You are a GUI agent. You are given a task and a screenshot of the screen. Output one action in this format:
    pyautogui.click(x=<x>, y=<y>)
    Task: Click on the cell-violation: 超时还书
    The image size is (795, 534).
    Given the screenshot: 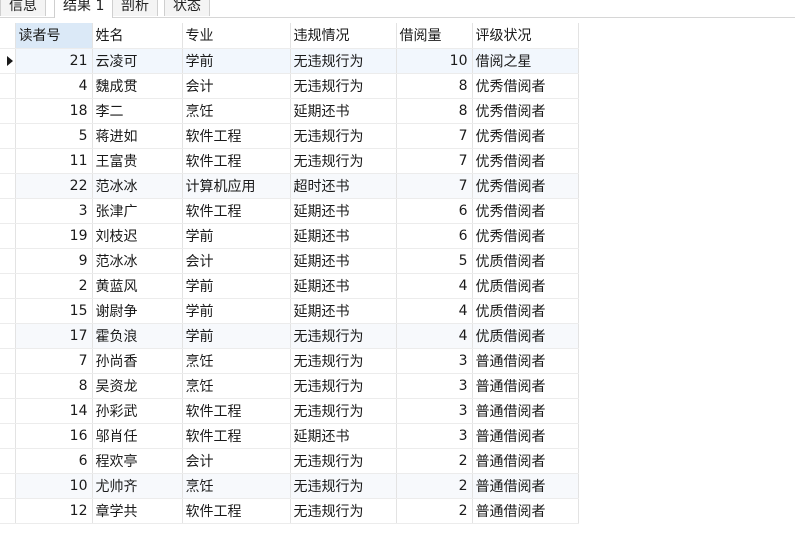 What is the action you would take?
    pyautogui.click(x=343, y=186)
    